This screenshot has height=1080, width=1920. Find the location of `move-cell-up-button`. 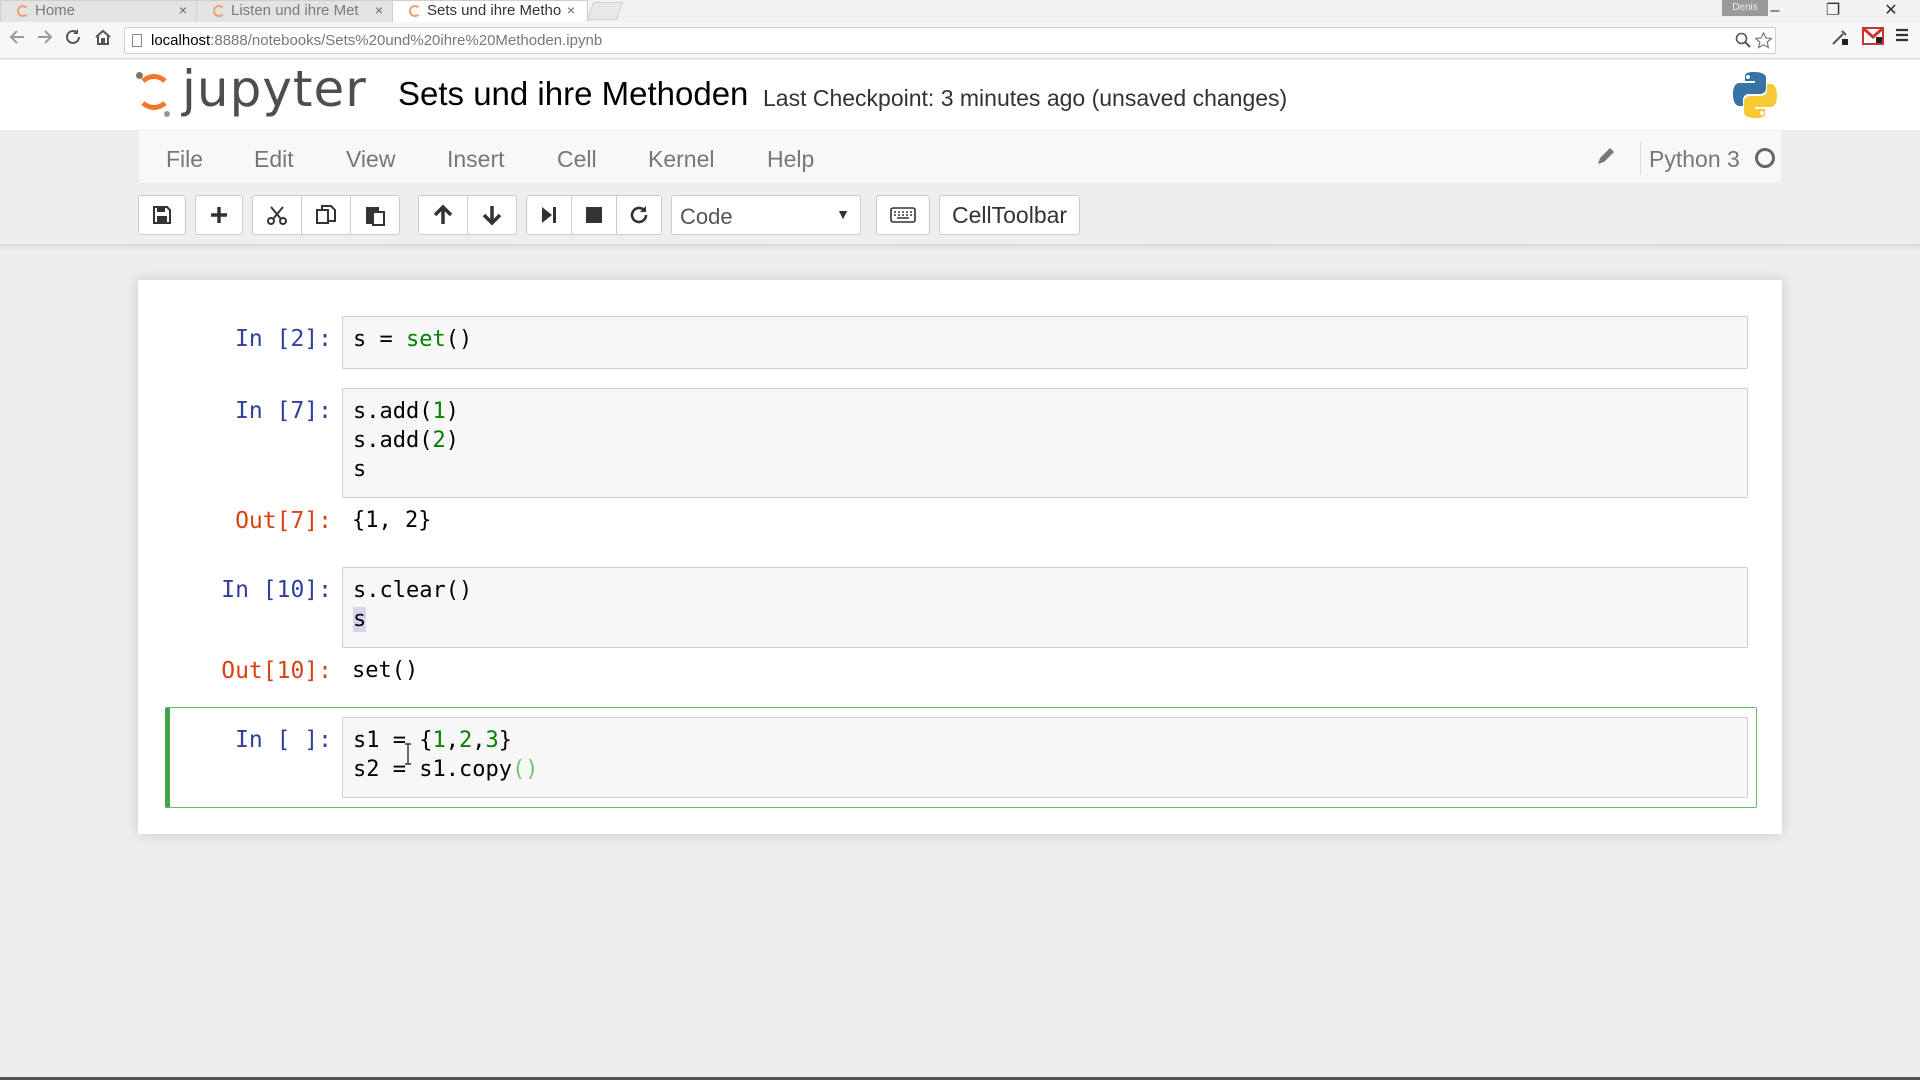

move-cell-up-button is located at coordinates (443, 215).